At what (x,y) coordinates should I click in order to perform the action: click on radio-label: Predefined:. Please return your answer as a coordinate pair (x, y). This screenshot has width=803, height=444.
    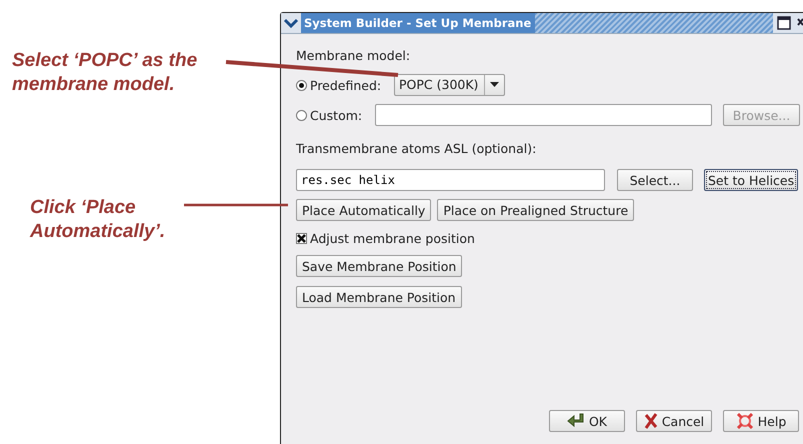
    Looking at the image, I should click on (346, 85).